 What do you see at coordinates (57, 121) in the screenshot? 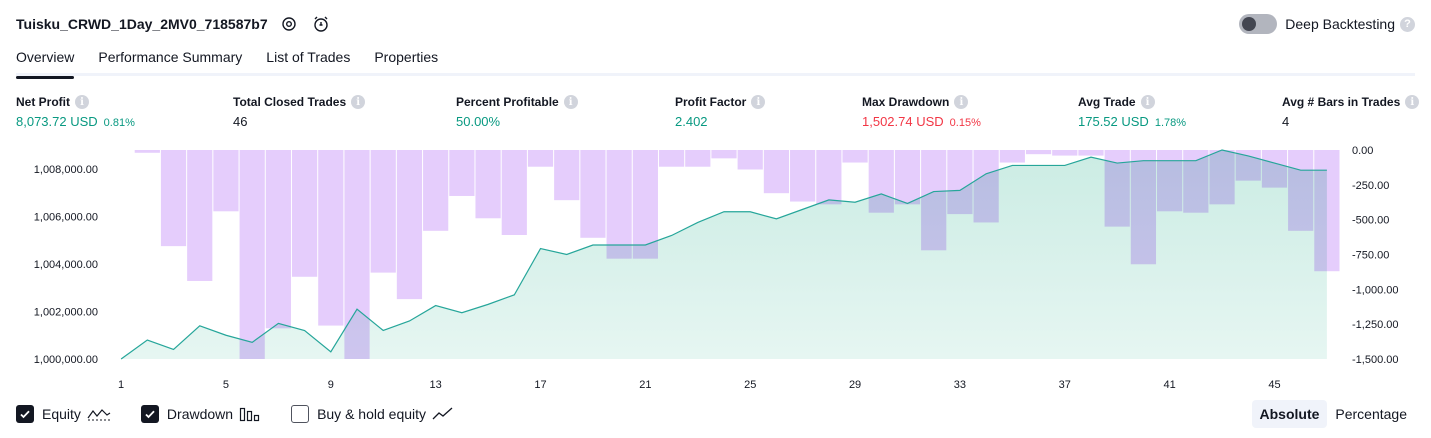
I see `metric-value: 8,073.72 USD` at bounding box center [57, 121].